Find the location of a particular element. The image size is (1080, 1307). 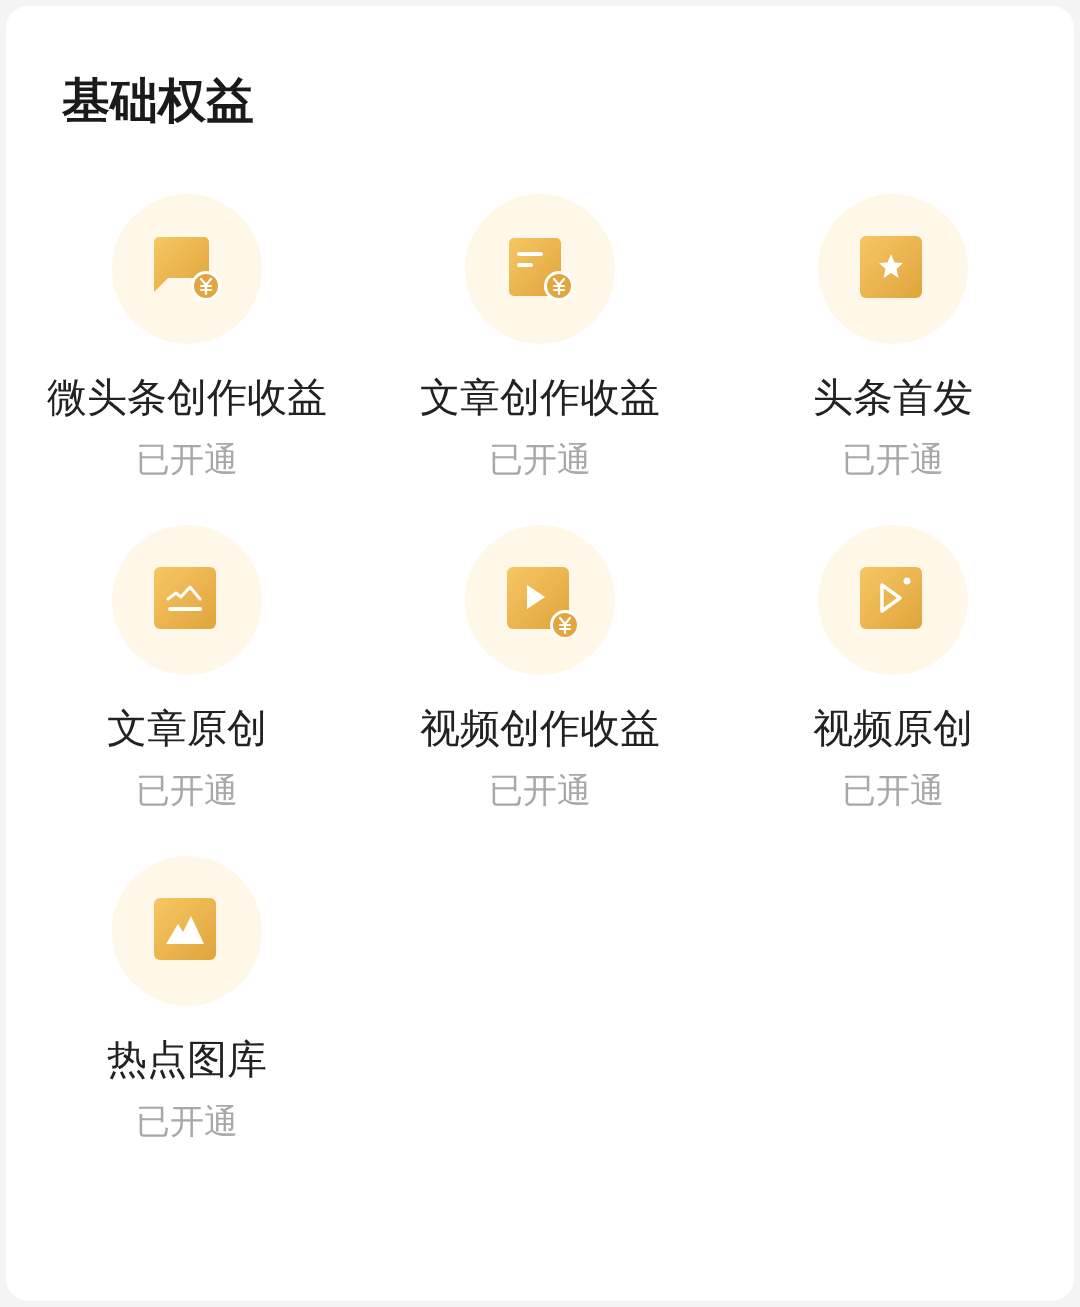

section-title: 基础权益 is located at coordinates (158, 100).